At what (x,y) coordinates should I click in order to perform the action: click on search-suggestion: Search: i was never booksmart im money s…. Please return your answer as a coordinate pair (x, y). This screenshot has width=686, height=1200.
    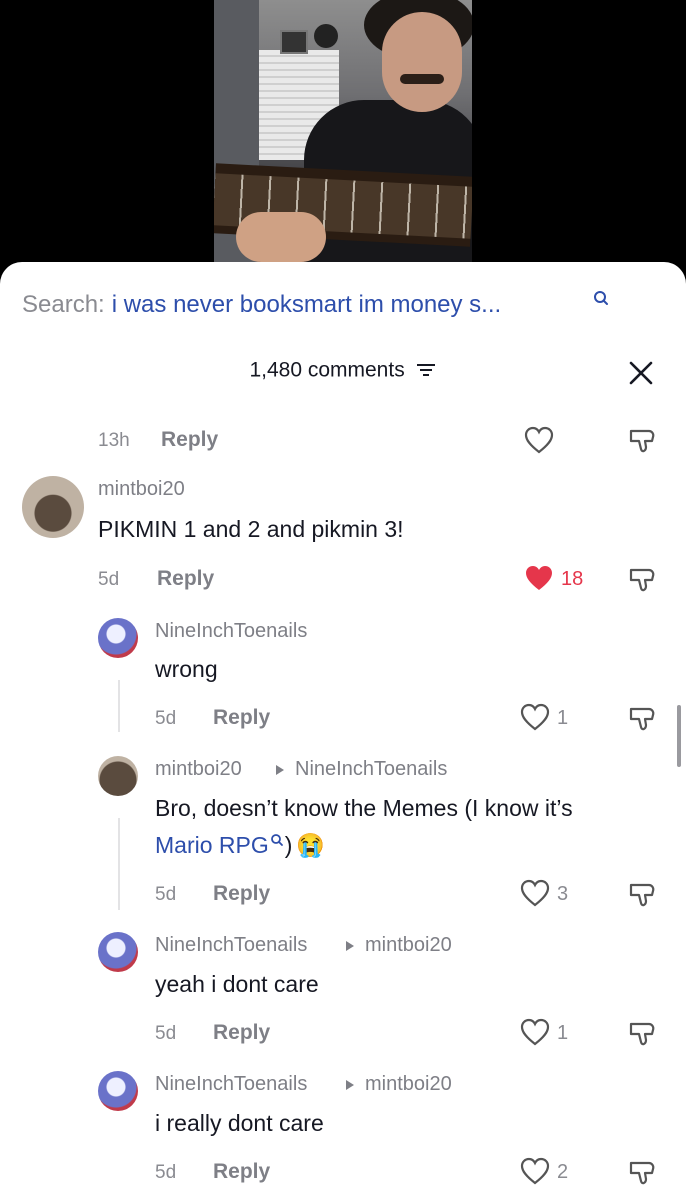
    Looking at the image, I should click on (261, 305).